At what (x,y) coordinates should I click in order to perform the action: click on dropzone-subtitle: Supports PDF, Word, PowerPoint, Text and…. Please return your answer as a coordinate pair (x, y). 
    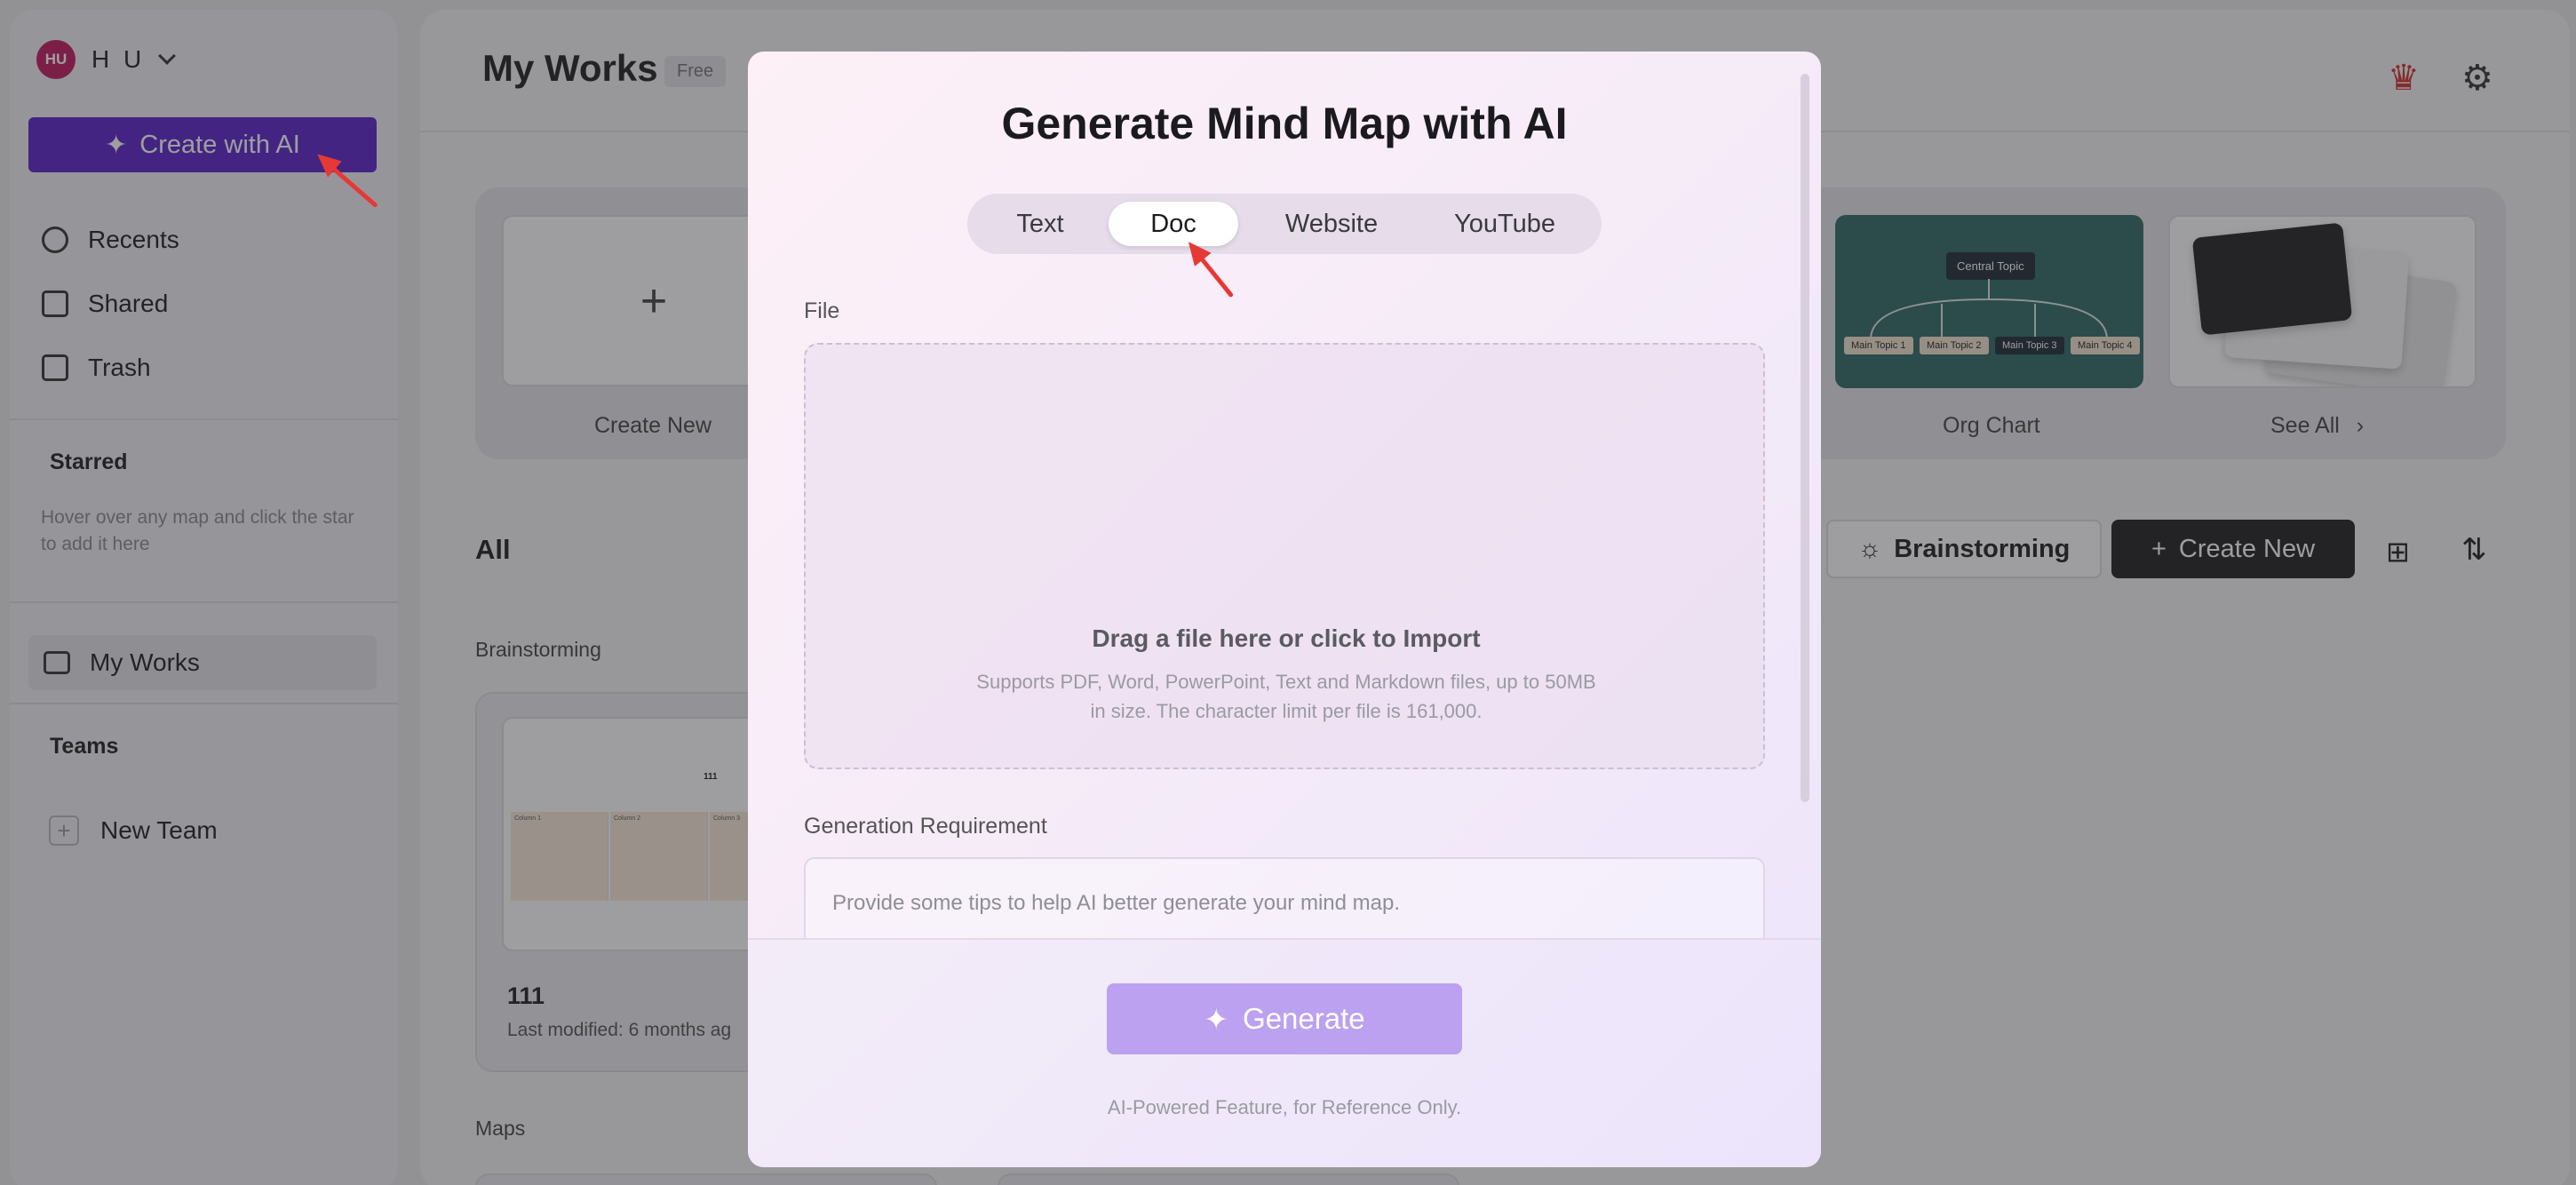
    Looking at the image, I should click on (1286, 696).